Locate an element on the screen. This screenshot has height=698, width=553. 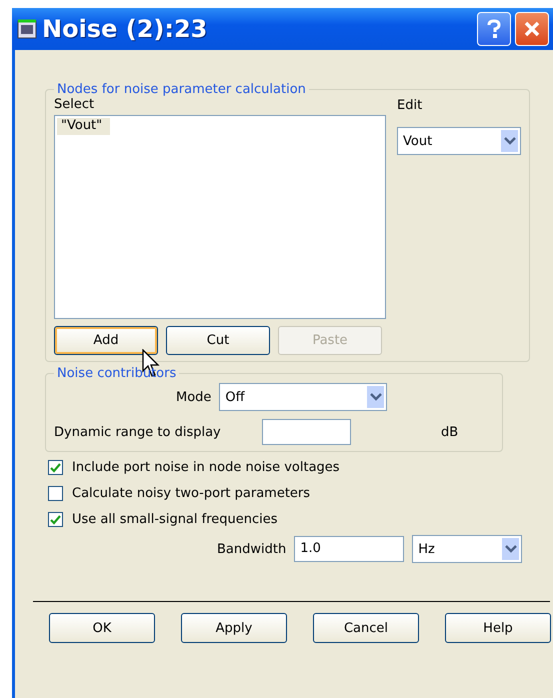
edit-label: Edit is located at coordinates (410, 105).